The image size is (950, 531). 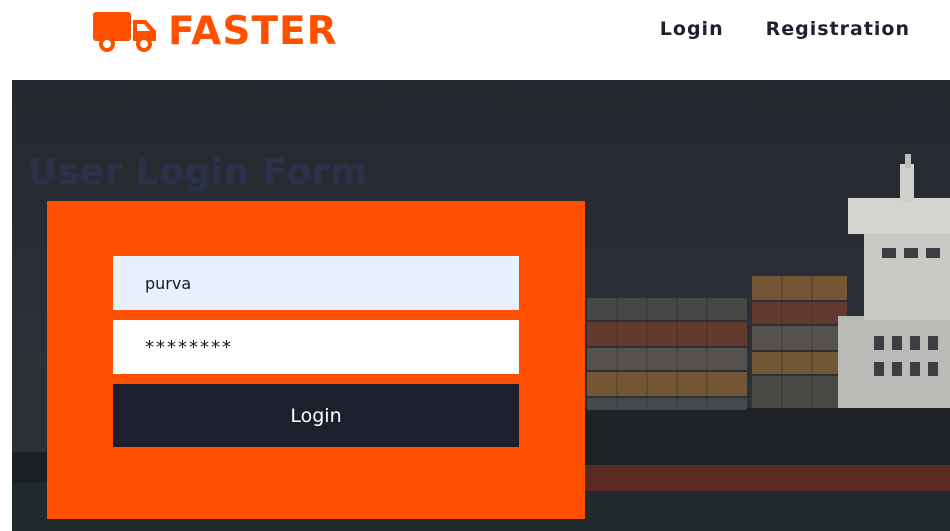 I want to click on page-title: User Login Form, so click(x=198, y=172).